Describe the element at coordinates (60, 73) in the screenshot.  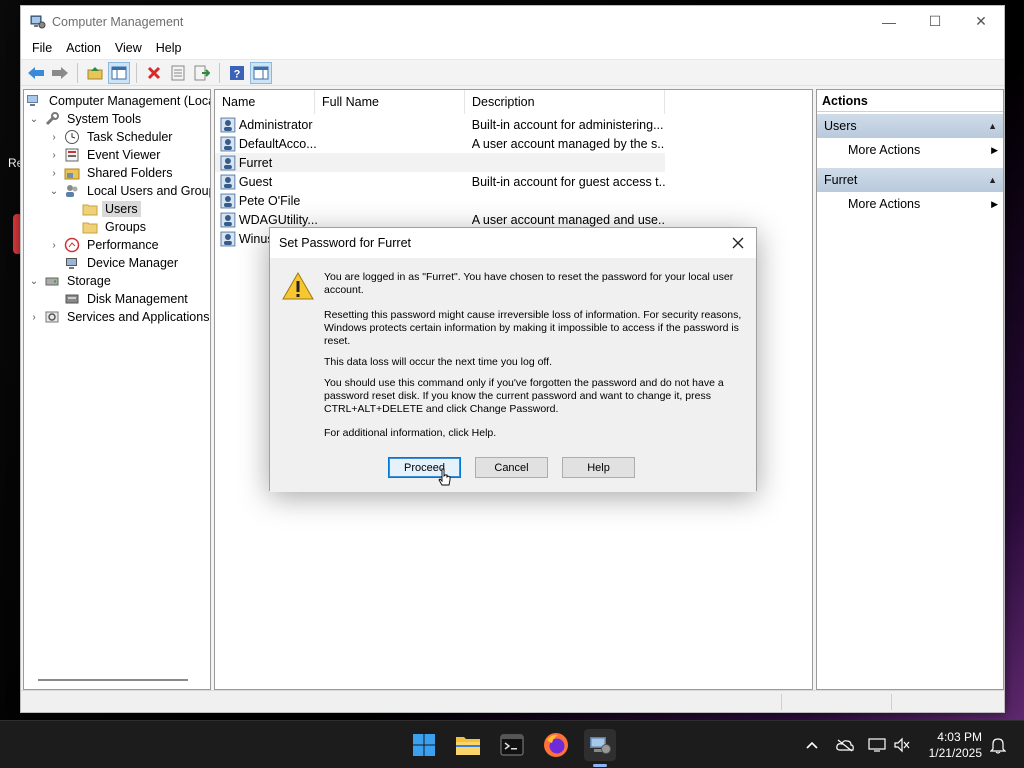
I see `forward-arrow-icon` at that location.